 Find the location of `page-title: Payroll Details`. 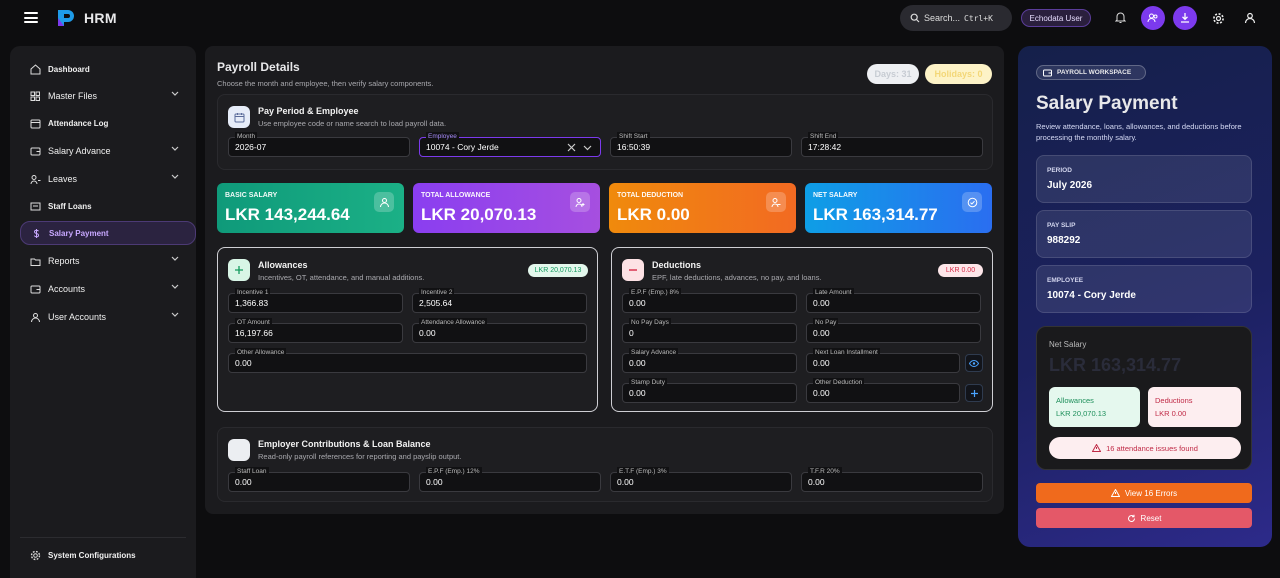

page-title: Payroll Details is located at coordinates (258, 67).